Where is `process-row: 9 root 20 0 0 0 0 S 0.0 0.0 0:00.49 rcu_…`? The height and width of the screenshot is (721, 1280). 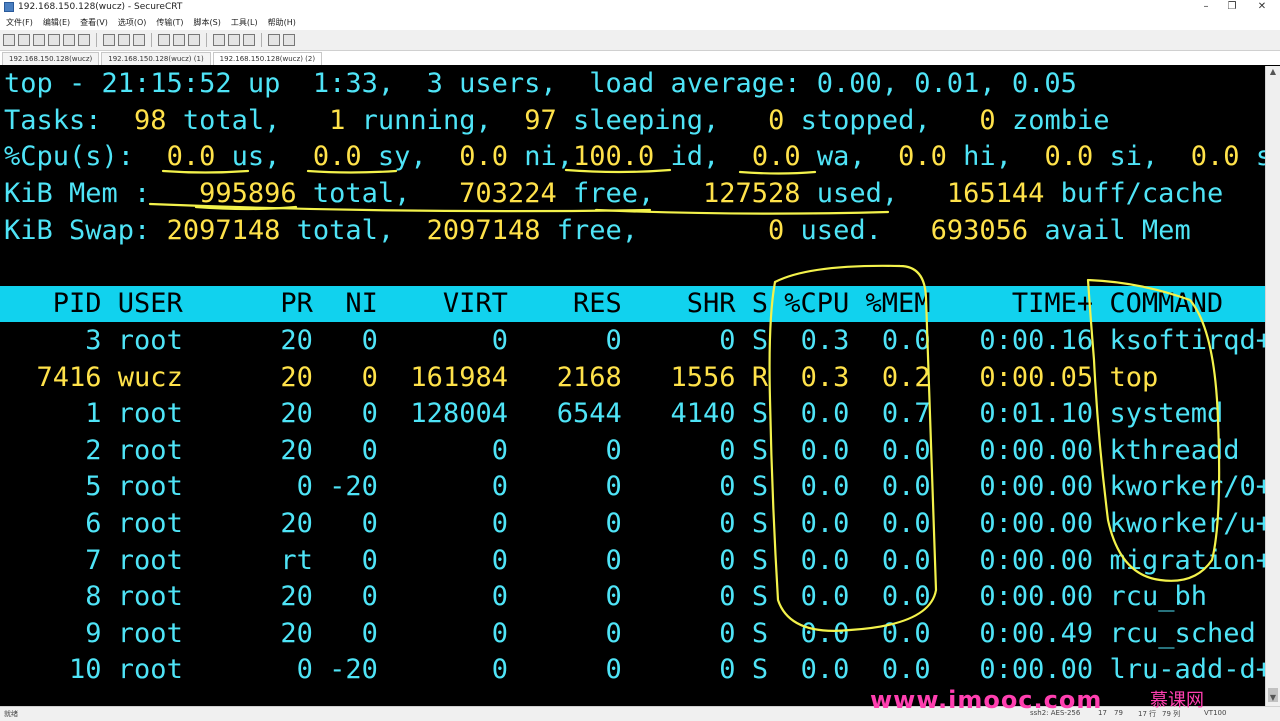
process-row: 9 root 20 0 0 0 0 S 0.0 0.0 0:00.49 rcu_… is located at coordinates (630, 634).